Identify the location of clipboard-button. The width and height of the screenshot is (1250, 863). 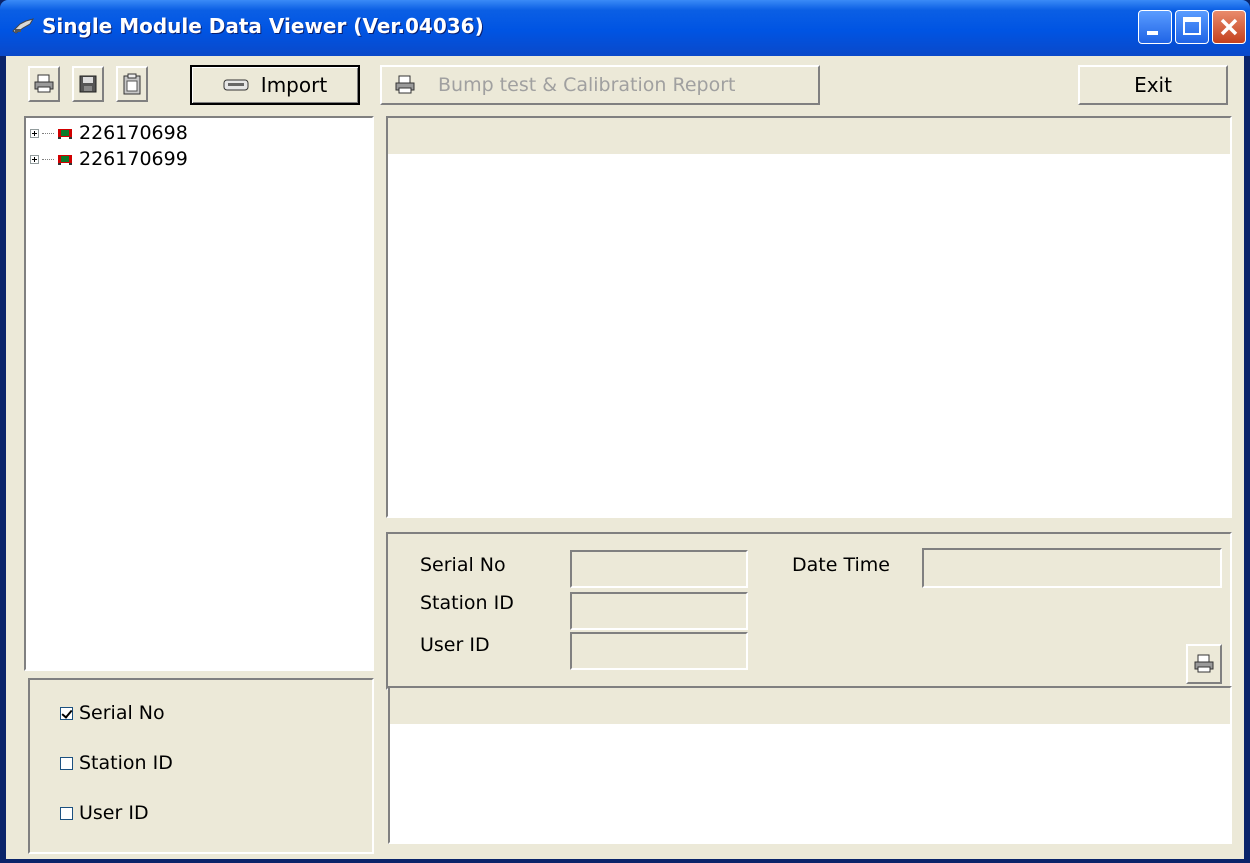
(132, 84).